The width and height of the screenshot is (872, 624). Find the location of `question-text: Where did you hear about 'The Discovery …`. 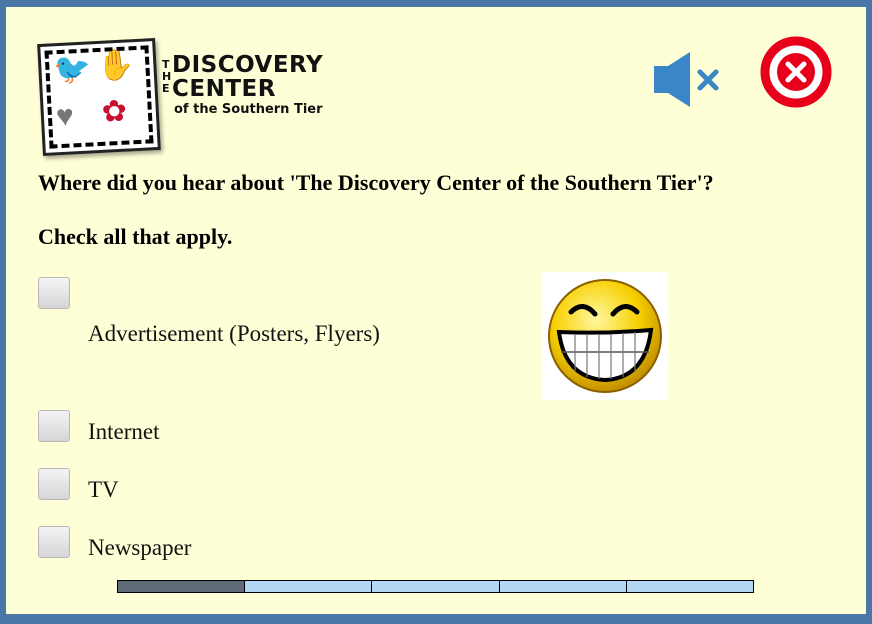

question-text: Where did you hear about 'The Discovery … is located at coordinates (376, 182).